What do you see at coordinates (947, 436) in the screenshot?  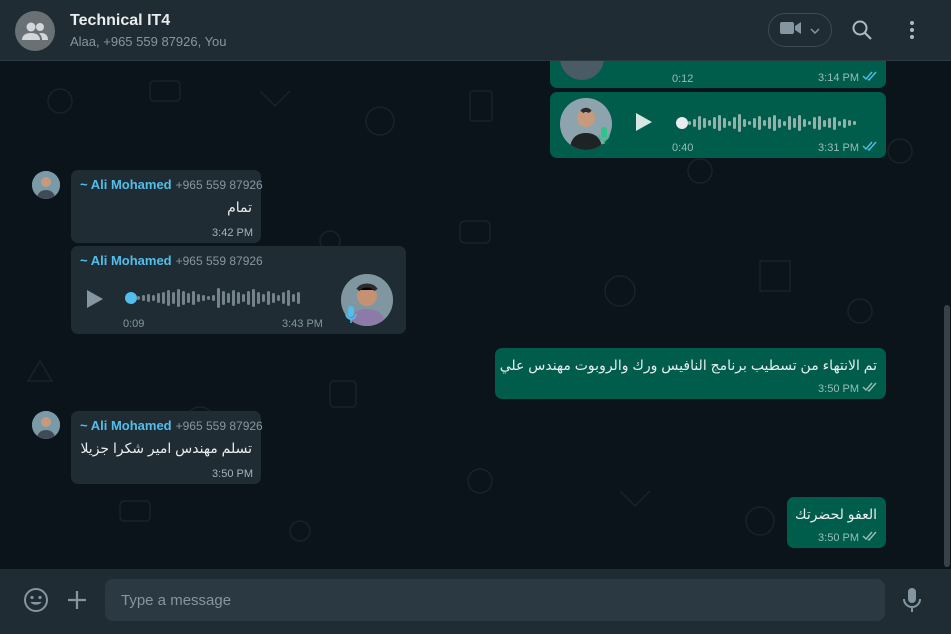 I see `chat-scrollbar-thumb` at bounding box center [947, 436].